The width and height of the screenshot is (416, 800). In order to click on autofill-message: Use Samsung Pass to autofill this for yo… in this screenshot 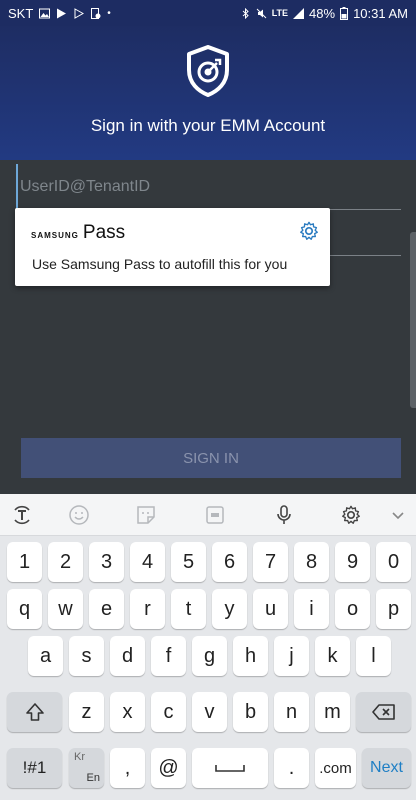, I will do `click(160, 264)`.